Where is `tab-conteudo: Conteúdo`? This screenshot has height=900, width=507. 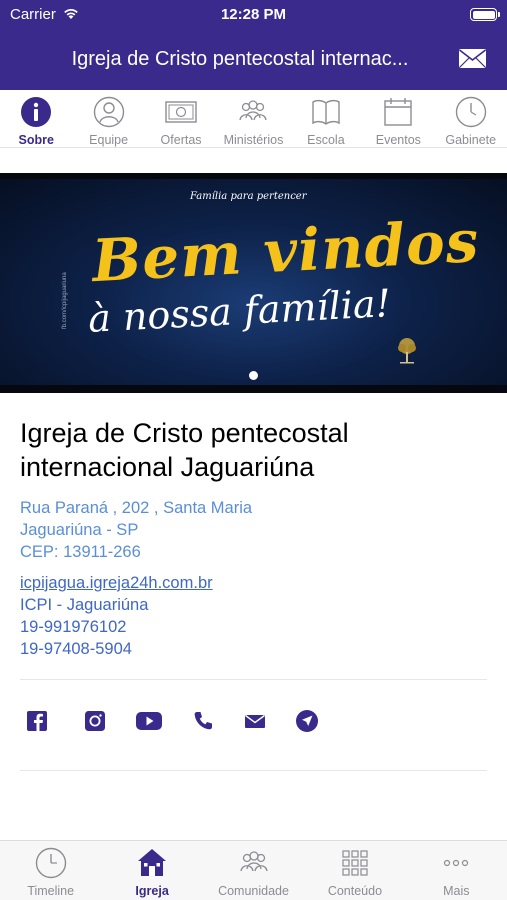
tab-conteudo: Conteúdo is located at coordinates (354, 870).